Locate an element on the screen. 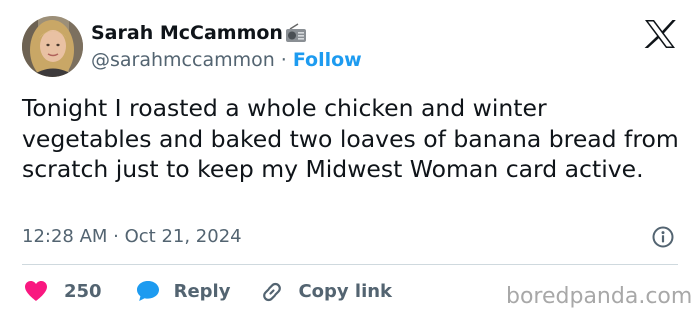  timestamp: 12:28 AM · Oct 21, 2024 is located at coordinates (132, 236).